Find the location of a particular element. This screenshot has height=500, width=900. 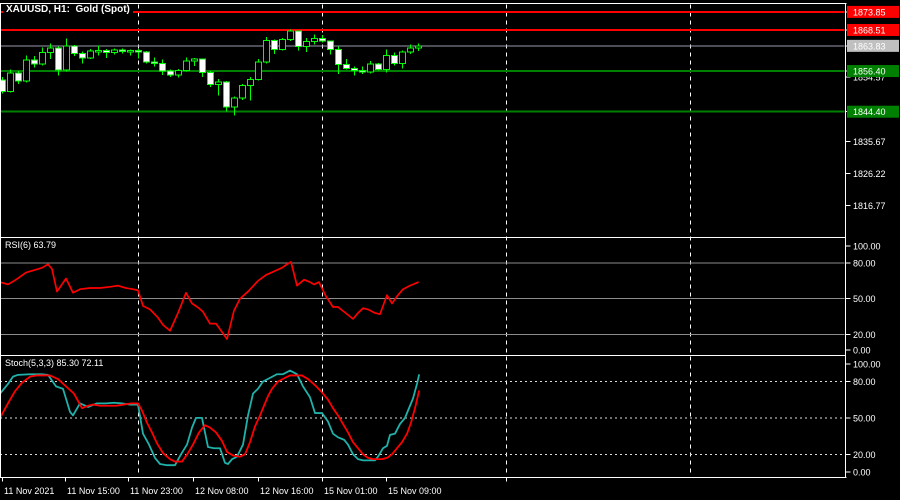

price-line-label: 1868.51 is located at coordinates (869, 31).